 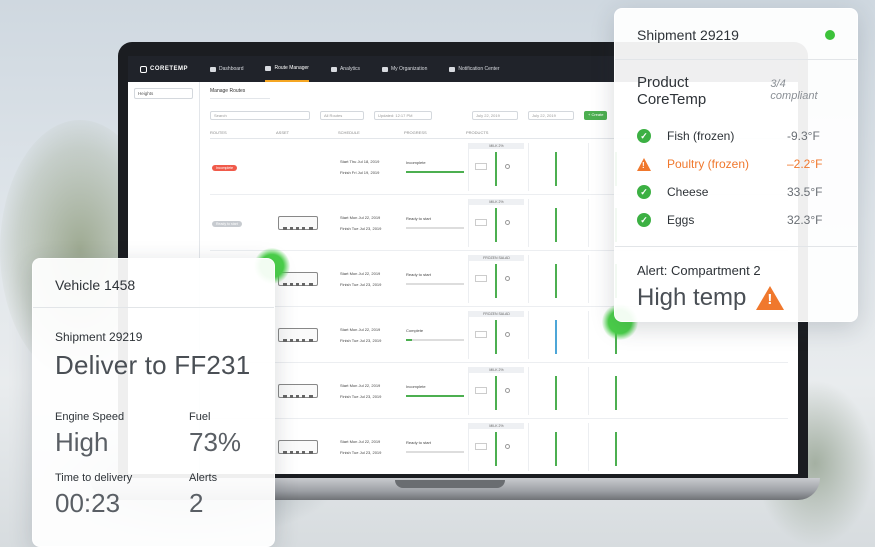 What do you see at coordinates (644, 192) in the screenshot?
I see `check-icon: ✓` at bounding box center [644, 192].